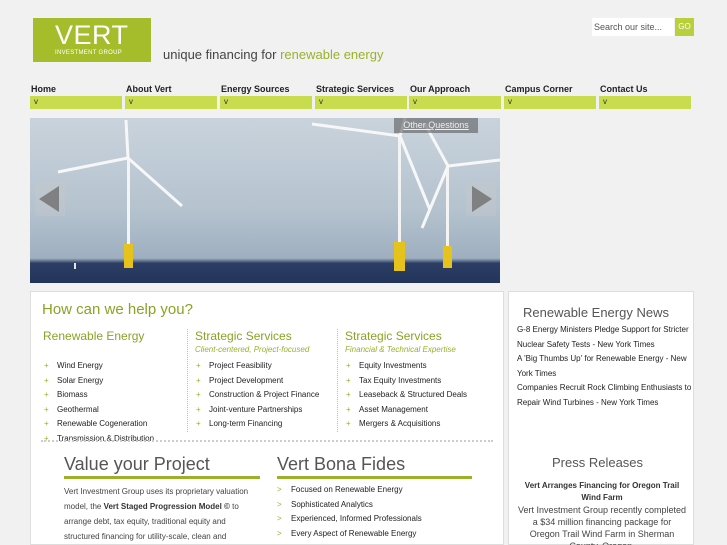 Image resolution: width=727 pixels, height=545 pixels. What do you see at coordinates (550, 102) in the screenshot?
I see `nav-campus-corner-dropdown: v` at bounding box center [550, 102].